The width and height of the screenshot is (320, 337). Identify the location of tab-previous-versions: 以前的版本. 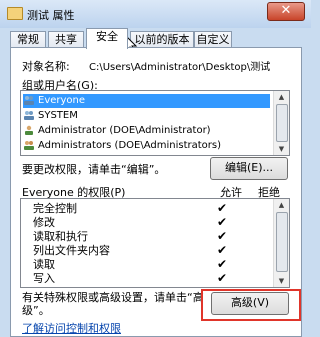
(162, 39).